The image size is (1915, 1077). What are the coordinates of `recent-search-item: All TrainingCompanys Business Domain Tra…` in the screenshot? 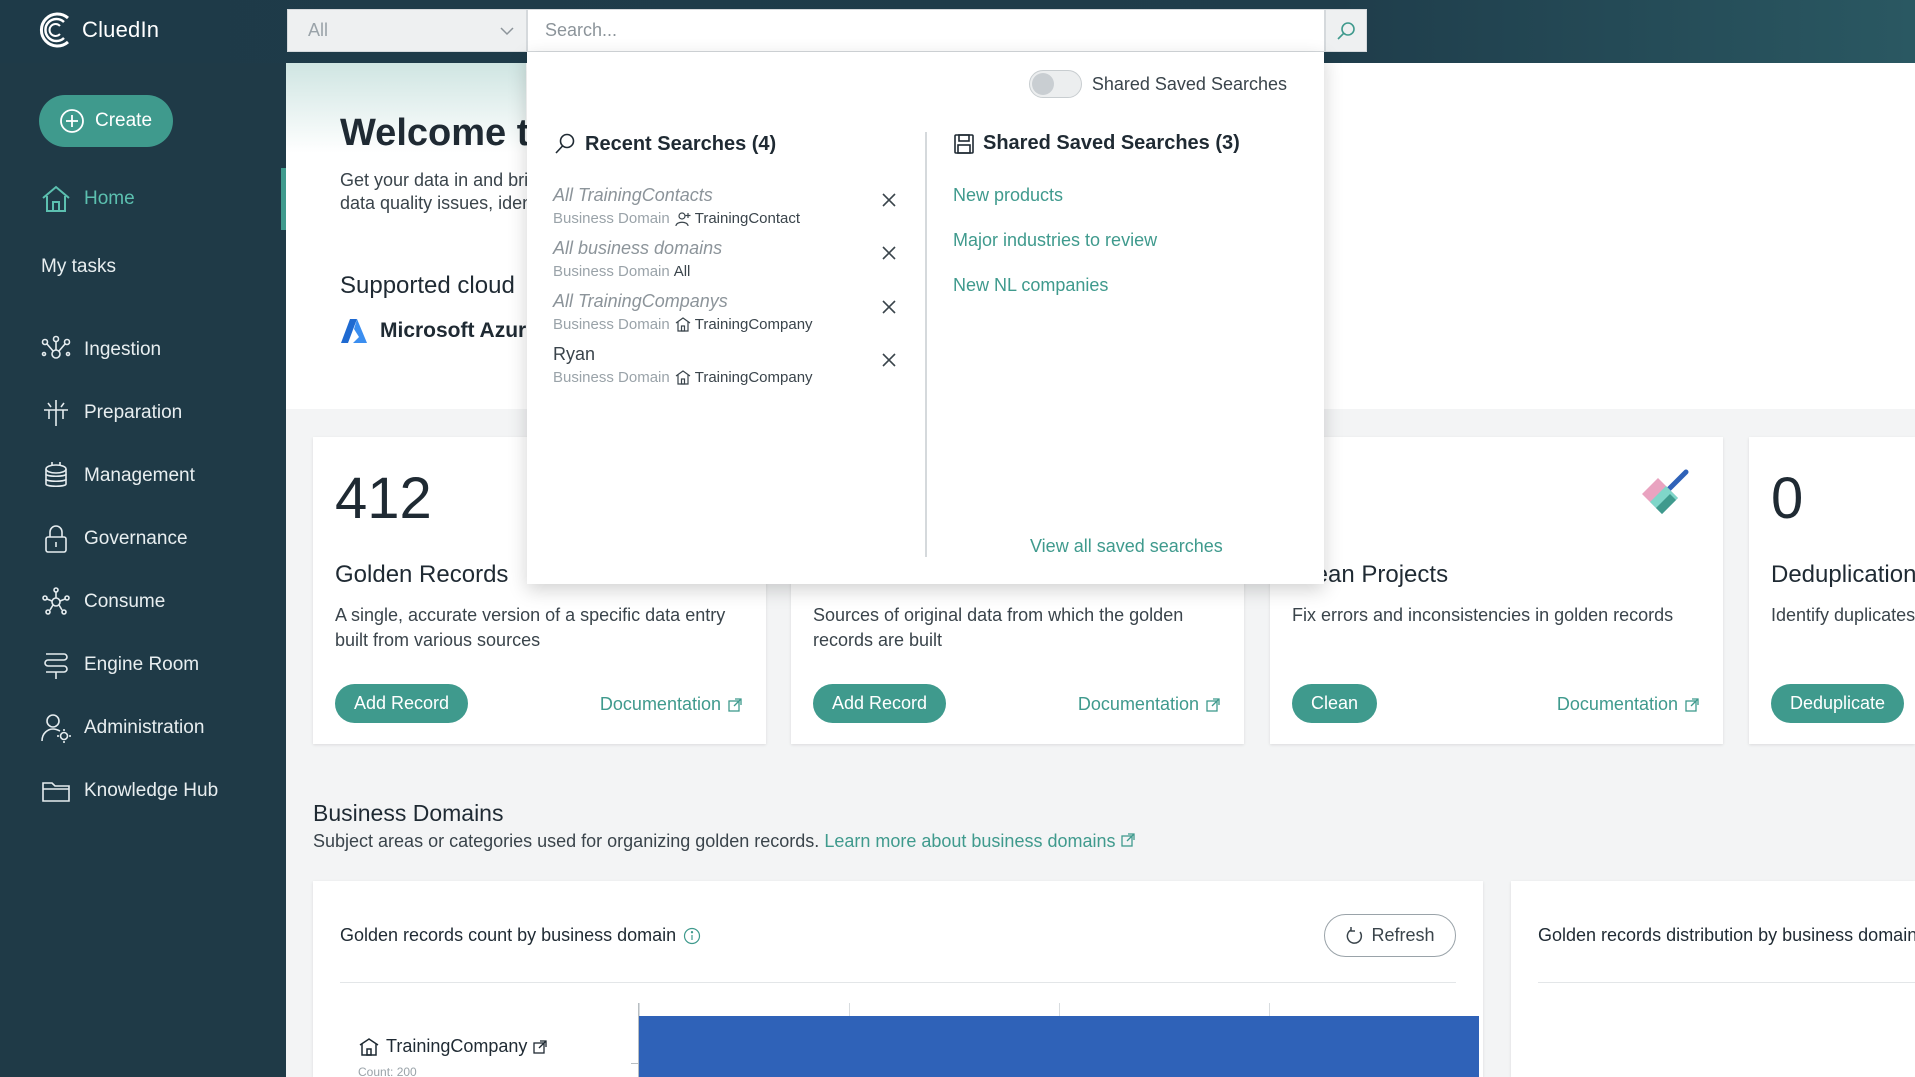 It's located at (728, 312).